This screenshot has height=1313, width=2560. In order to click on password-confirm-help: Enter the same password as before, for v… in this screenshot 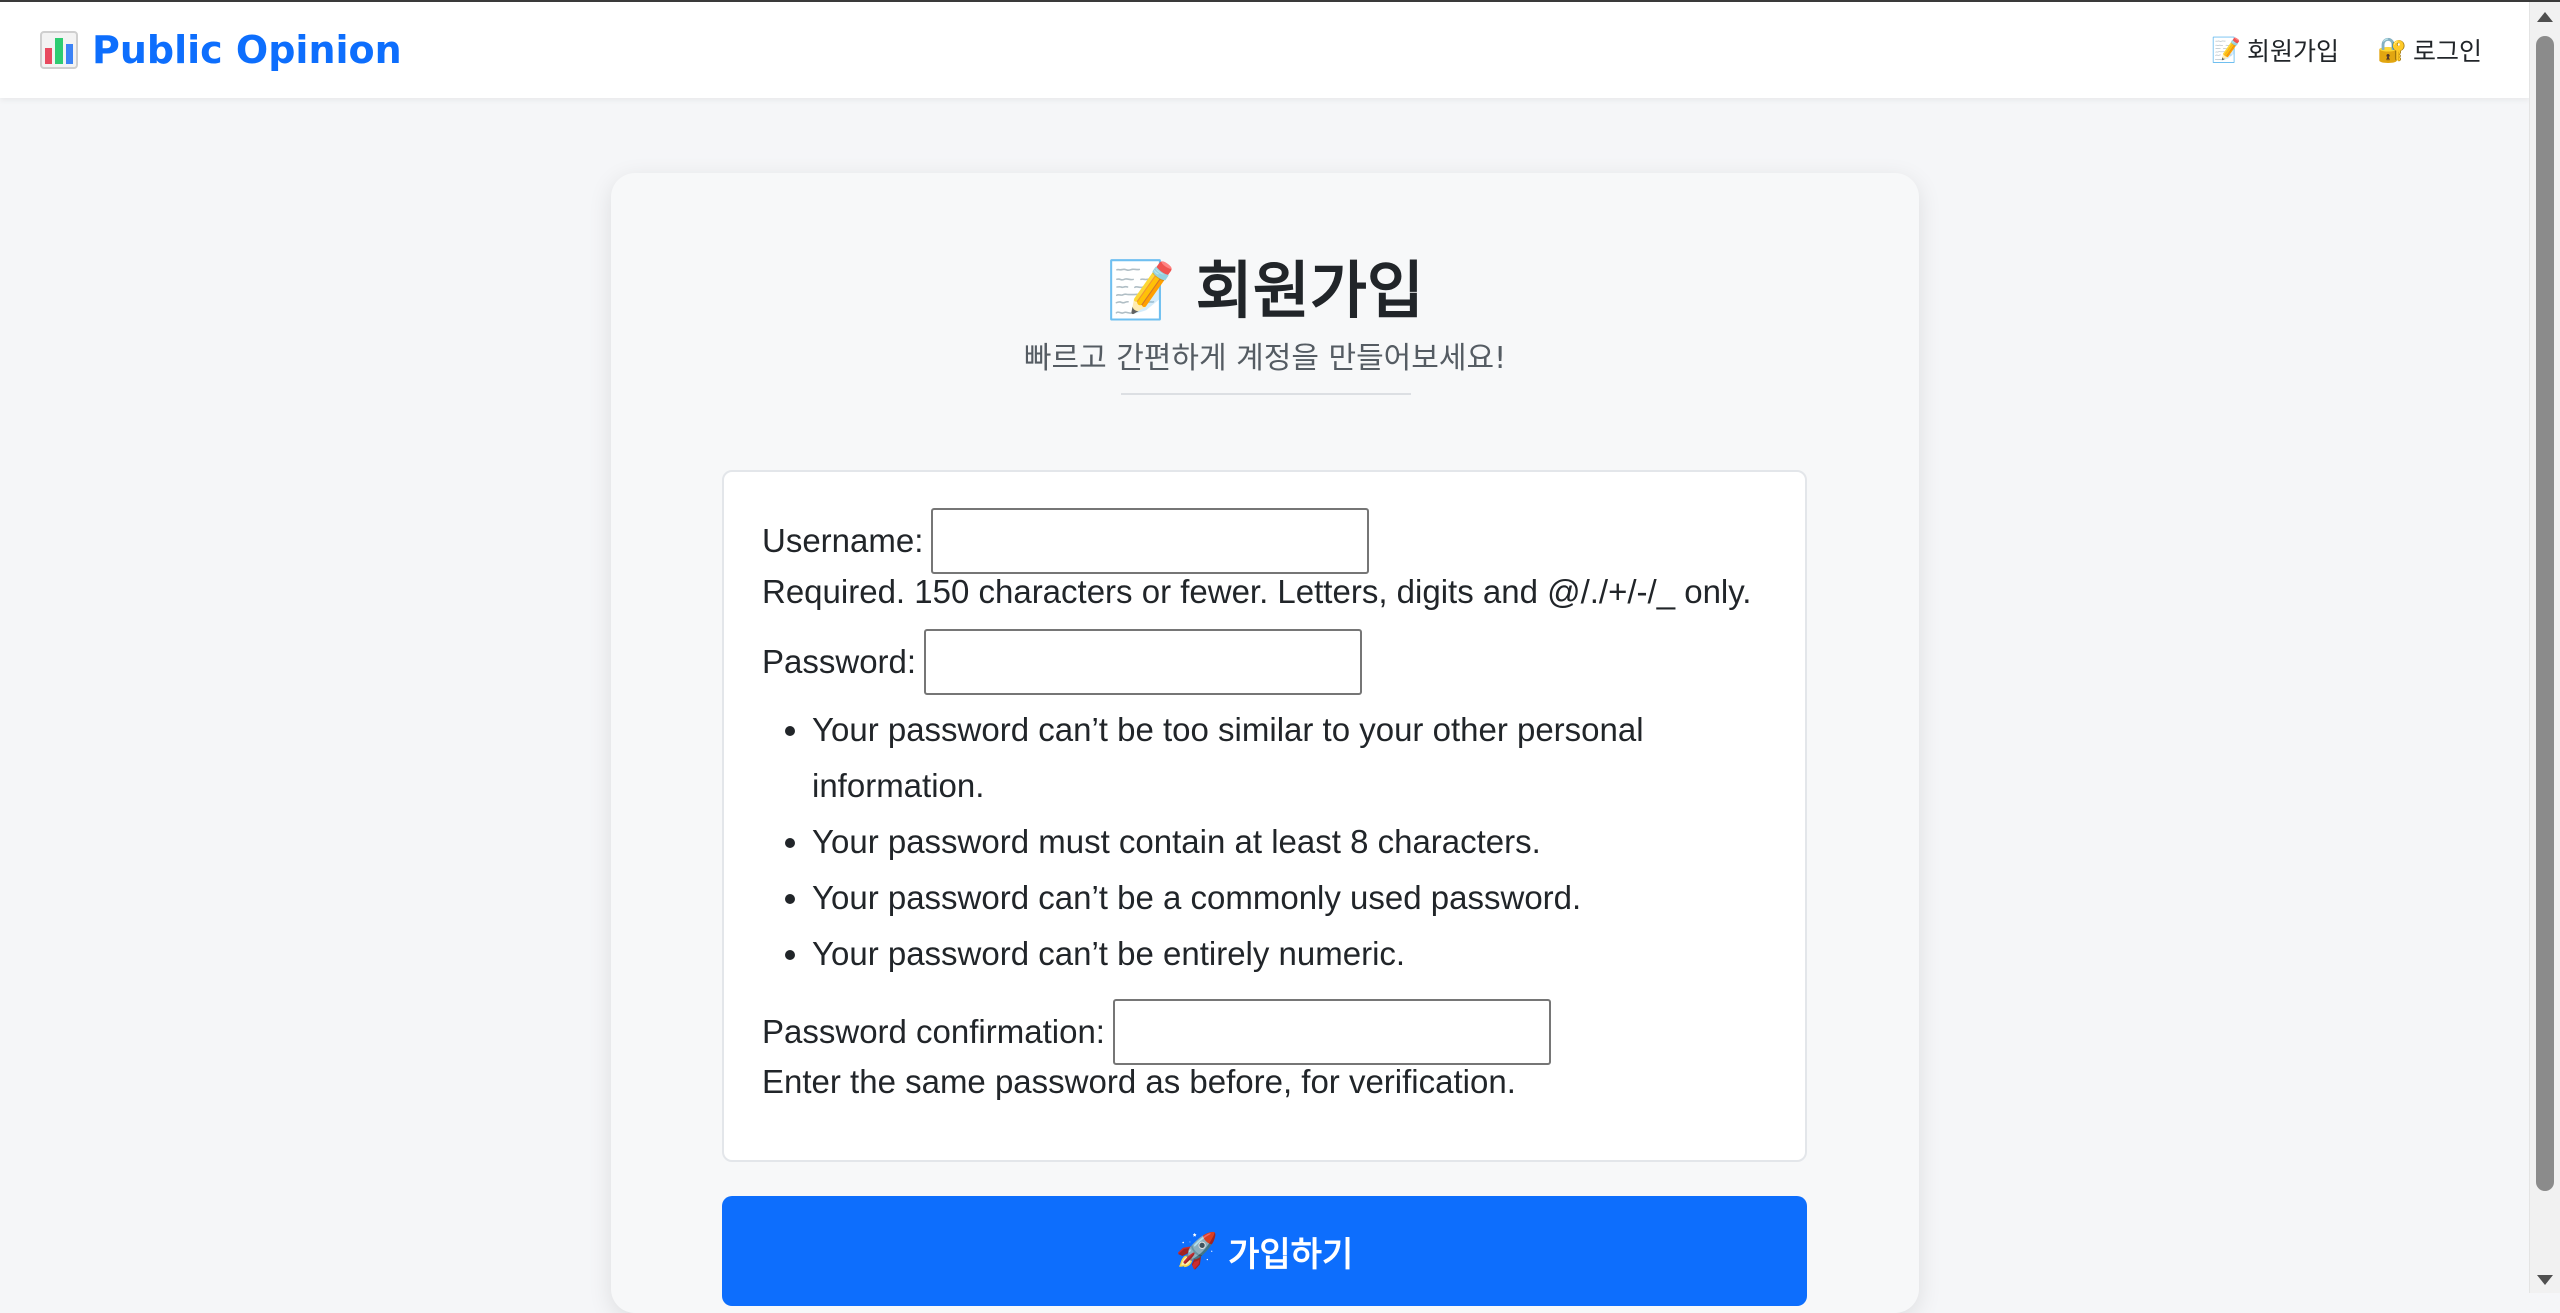, I will do `click(1139, 1081)`.